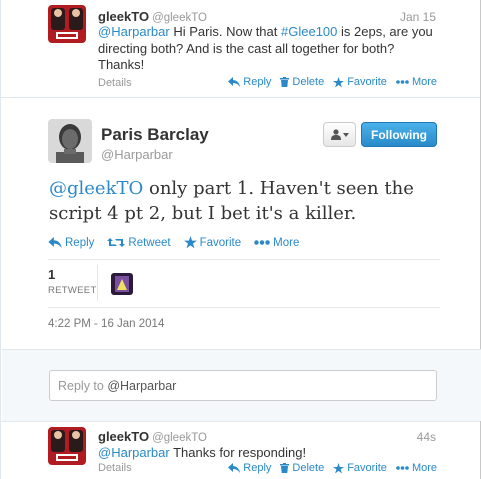 Image resolution: width=481 pixels, height=479 pixels. Describe the element at coordinates (309, 31) in the screenshot. I see `hashtag-link: #Glee100` at that location.